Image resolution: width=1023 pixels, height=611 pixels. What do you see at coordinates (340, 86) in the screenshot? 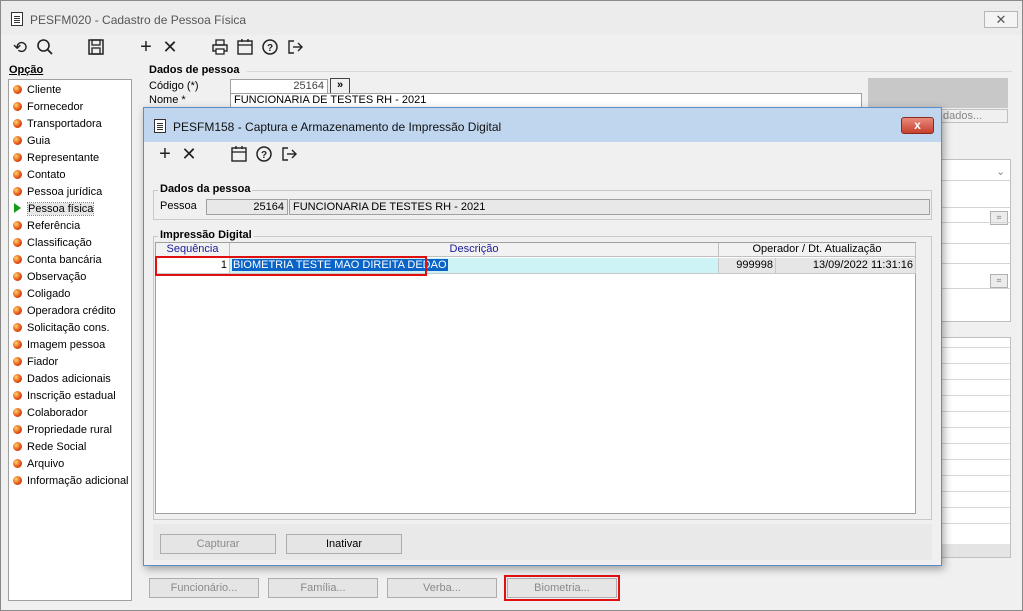
I see `codigo-lookup-button: »` at bounding box center [340, 86].